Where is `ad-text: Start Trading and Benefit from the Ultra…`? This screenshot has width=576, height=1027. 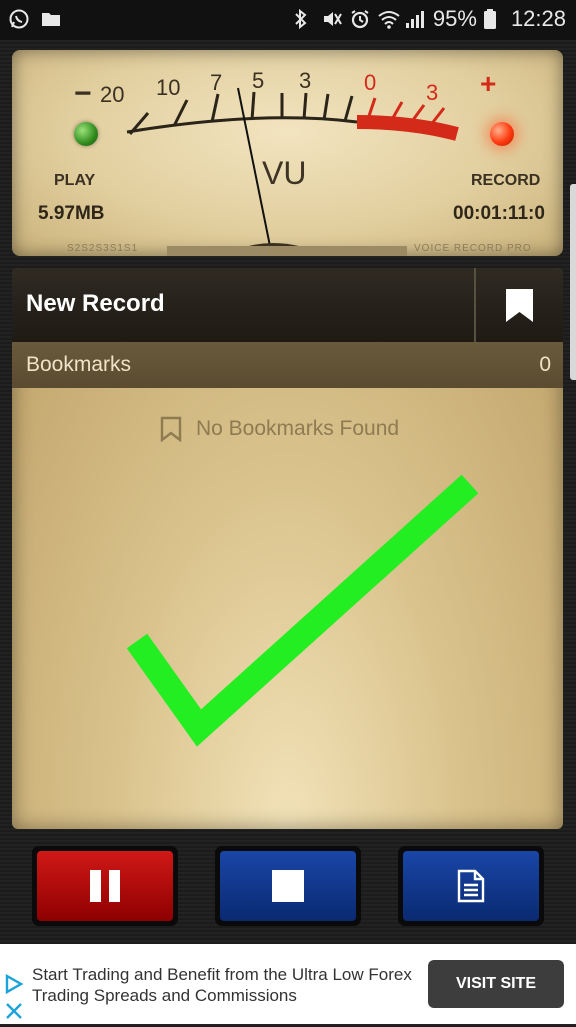 ad-text: Start Trading and Benefit from the Ultra… is located at coordinates (222, 985).